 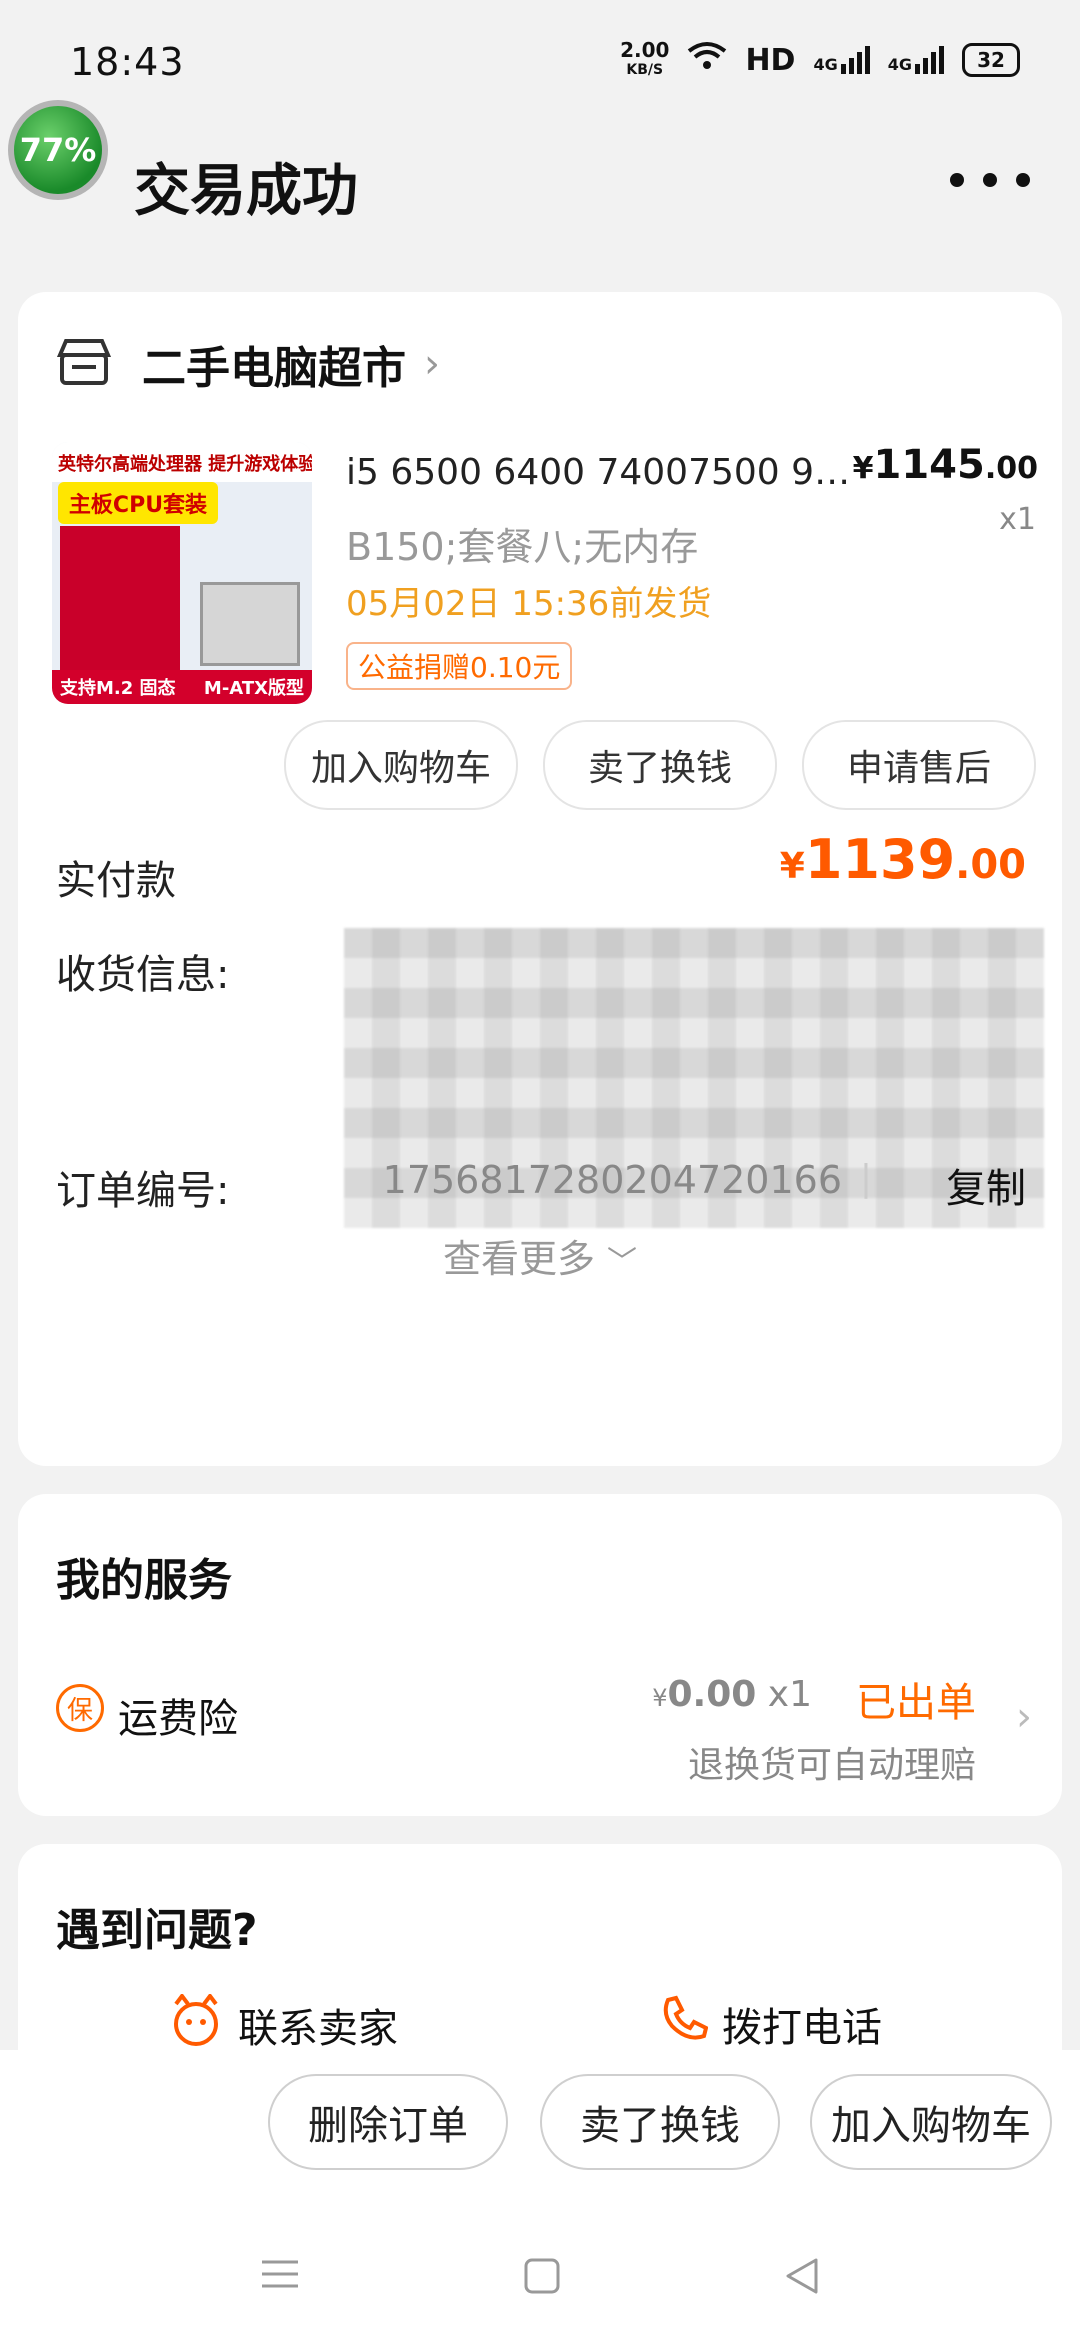 What do you see at coordinates (540, 2195) in the screenshot?
I see `bottom-action-bar: 删除订单 卖了换钱 加入购物车` at bounding box center [540, 2195].